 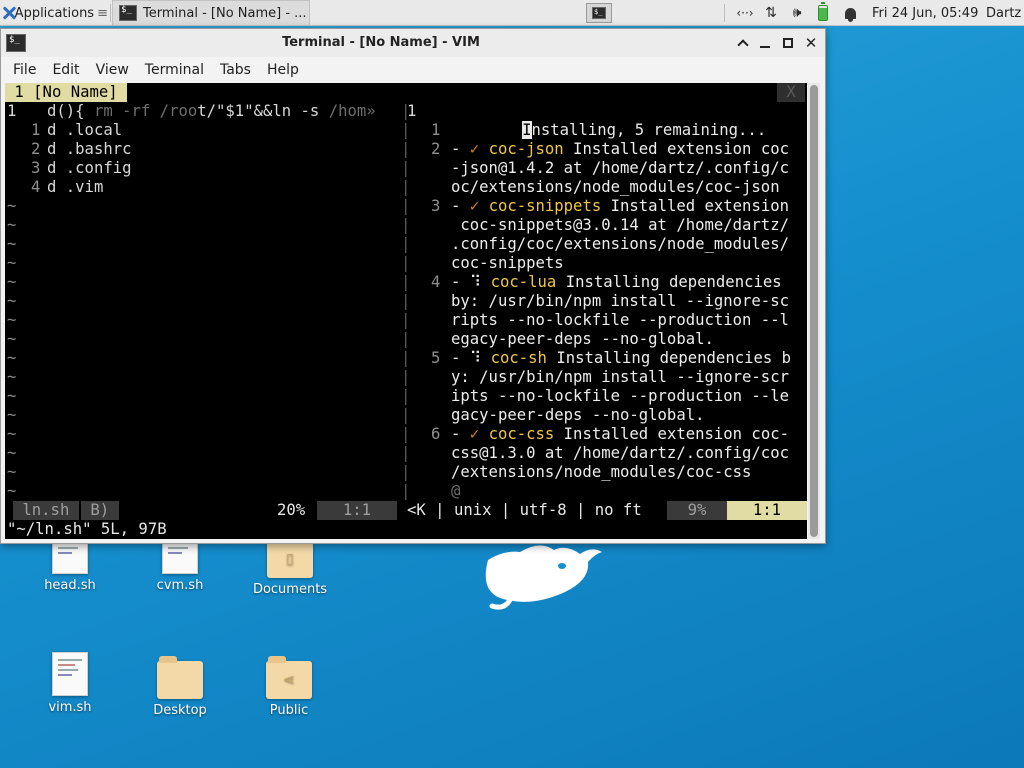 I want to click on vim-message-line: "~/ln.sh" 5L, 97B, so click(x=87, y=529).